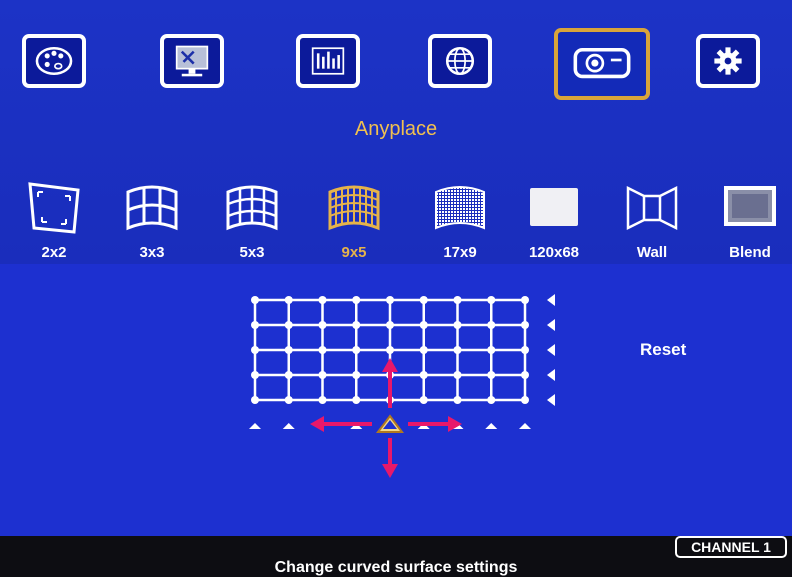 This screenshot has height=577, width=792. I want to click on grid-9x5-icon, so click(354, 208).